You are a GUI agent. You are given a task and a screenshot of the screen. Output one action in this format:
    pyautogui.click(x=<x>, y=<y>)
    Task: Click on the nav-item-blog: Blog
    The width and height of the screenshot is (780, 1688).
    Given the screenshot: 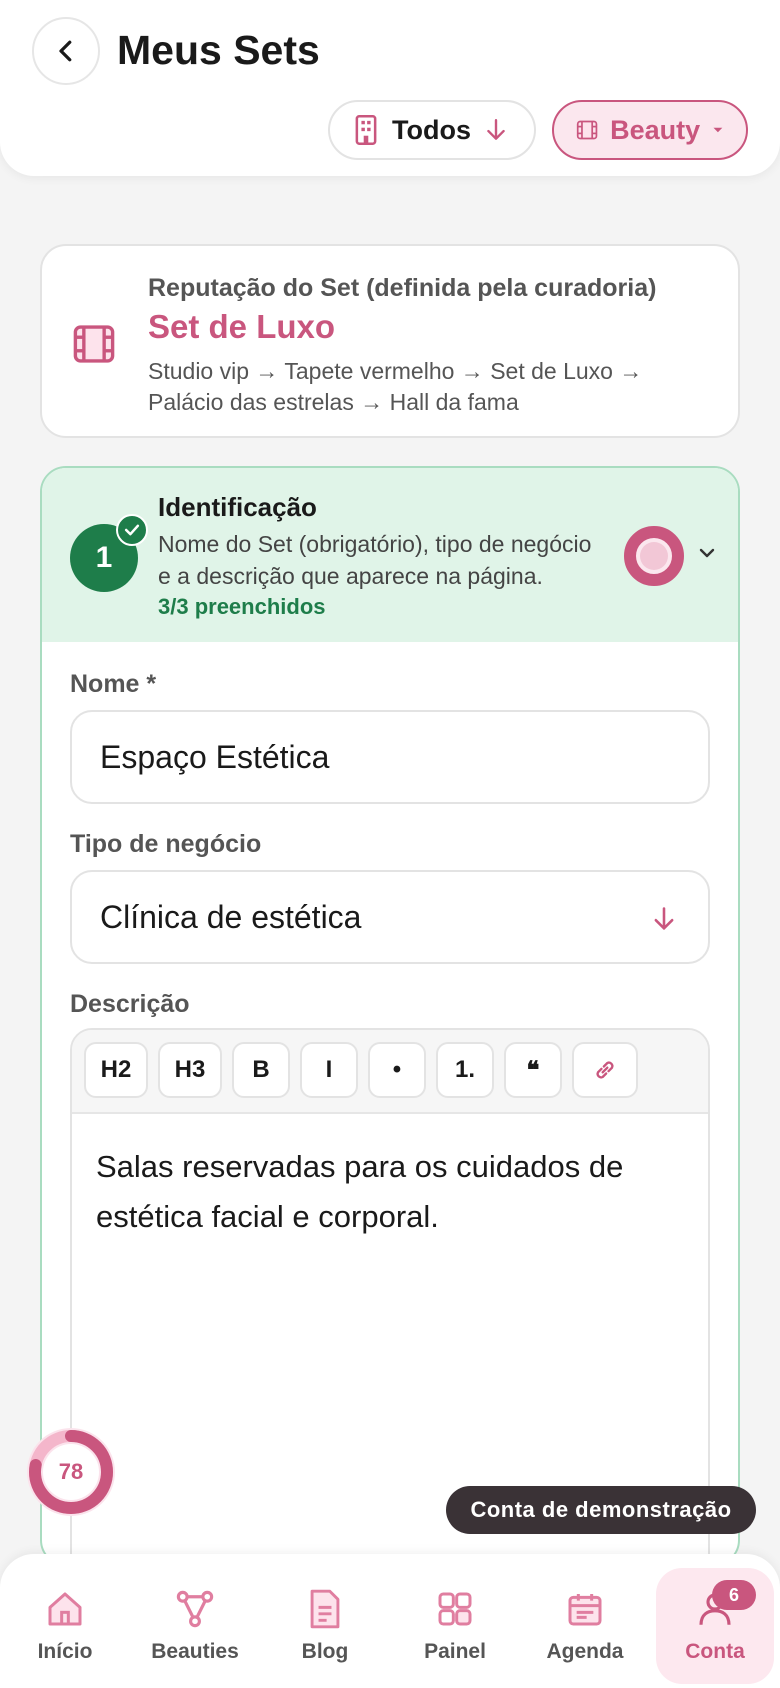 What is the action you would take?
    pyautogui.click(x=325, y=1621)
    